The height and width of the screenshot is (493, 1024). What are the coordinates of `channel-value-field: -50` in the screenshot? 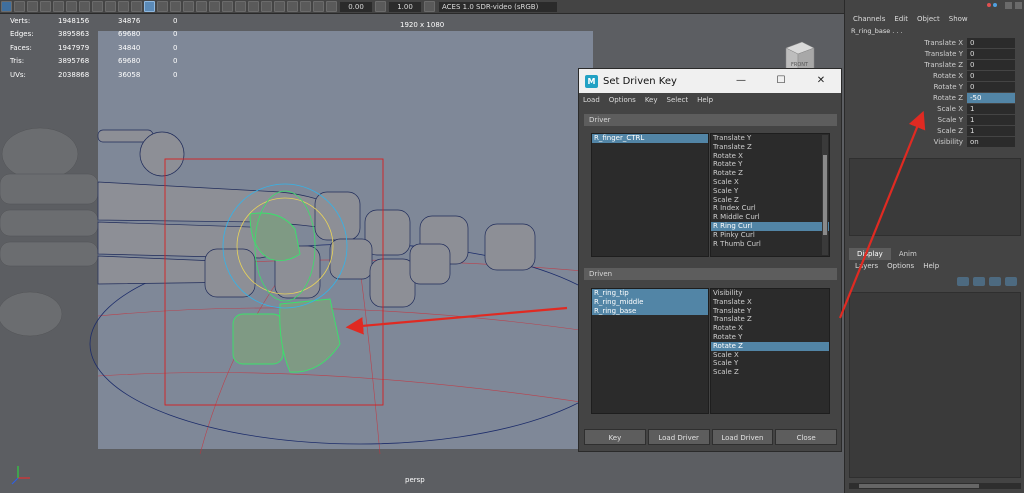 It's located at (991, 97).